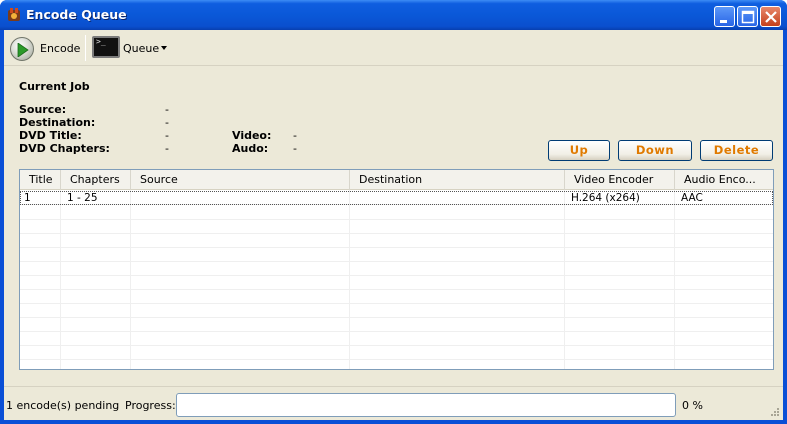  I want to click on maximize-icon, so click(748, 17).